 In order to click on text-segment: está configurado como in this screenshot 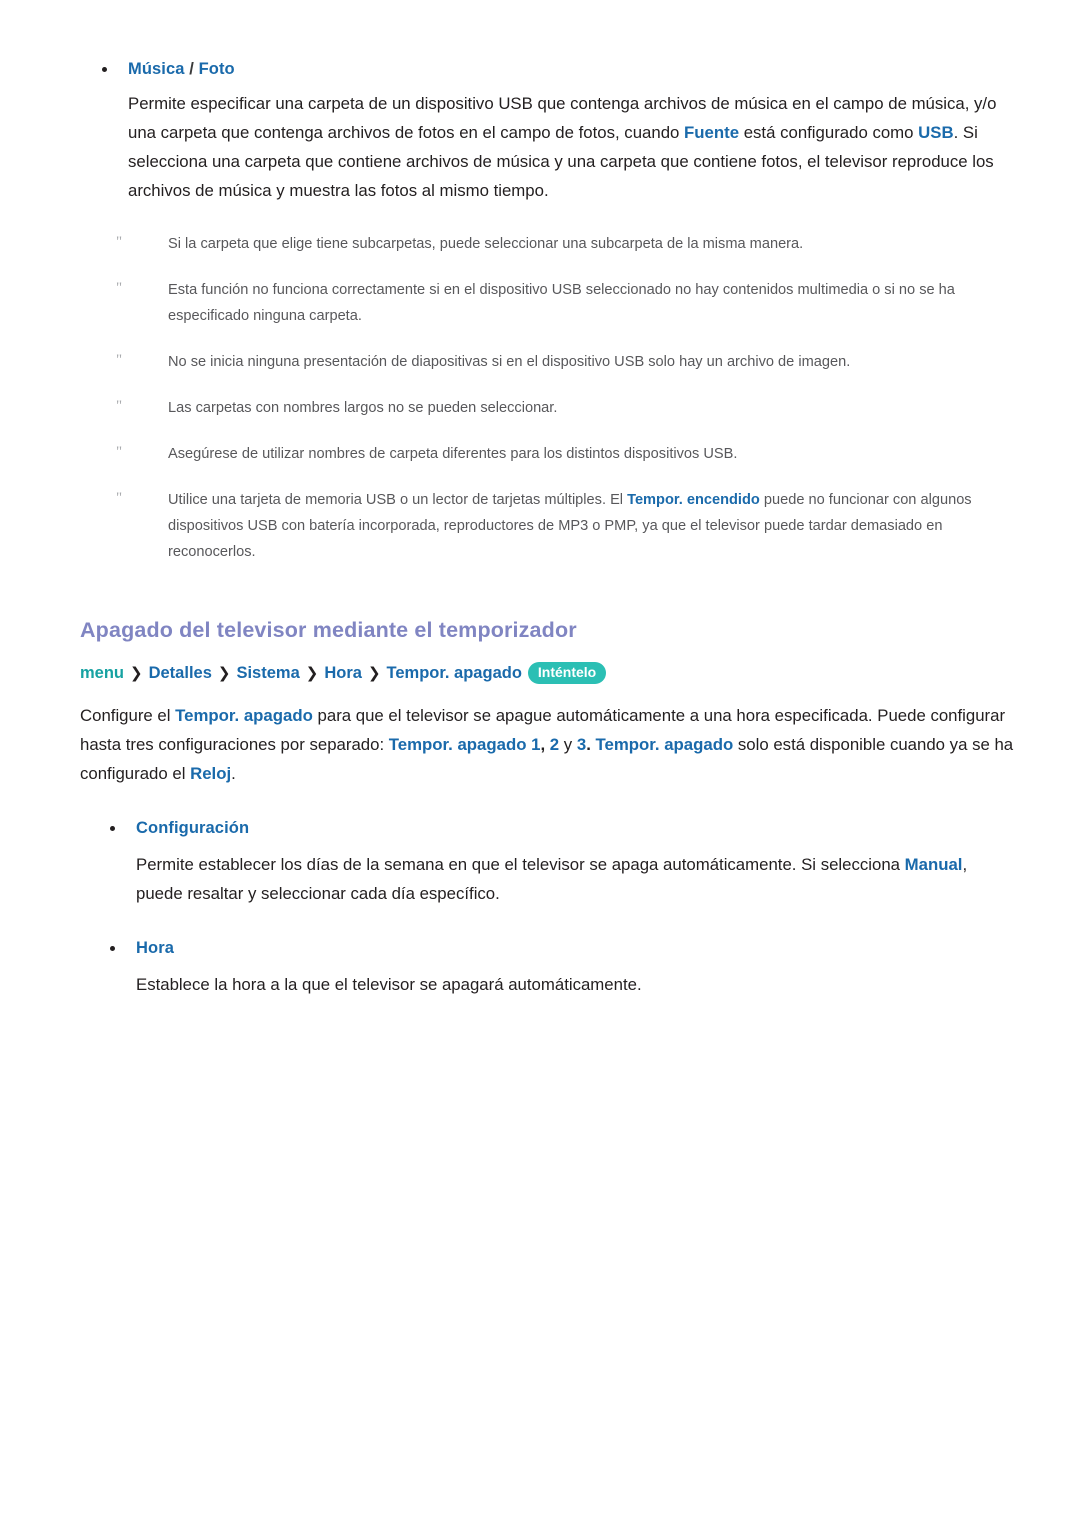, I will do `click(829, 133)`.